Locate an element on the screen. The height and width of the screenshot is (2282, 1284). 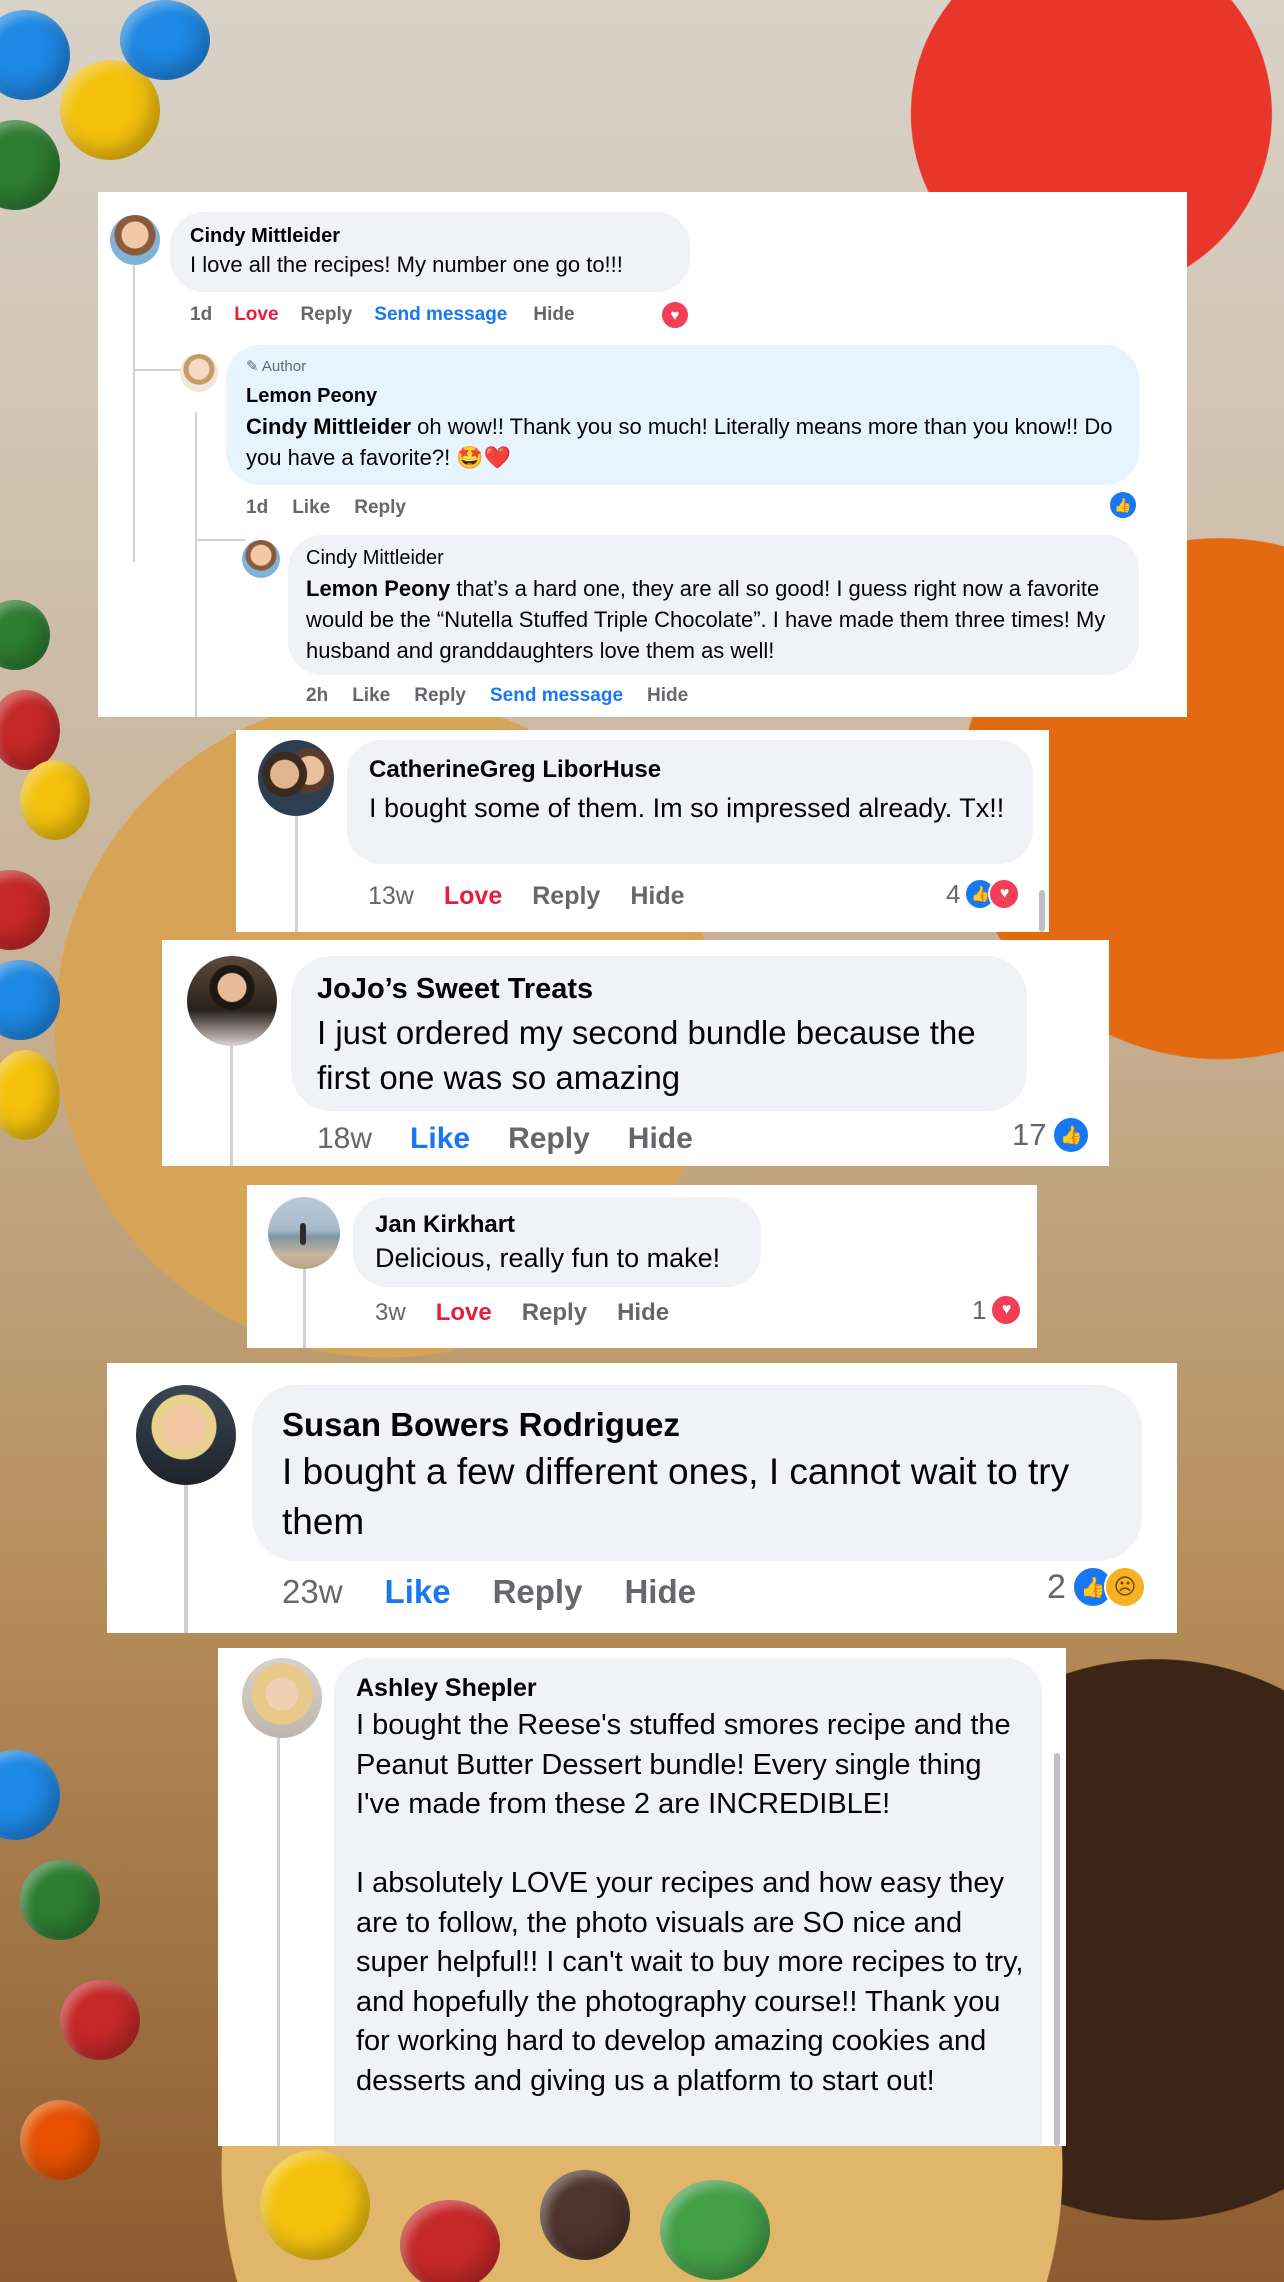
reaction-summary: 17 👍 is located at coordinates (1051, 1135).